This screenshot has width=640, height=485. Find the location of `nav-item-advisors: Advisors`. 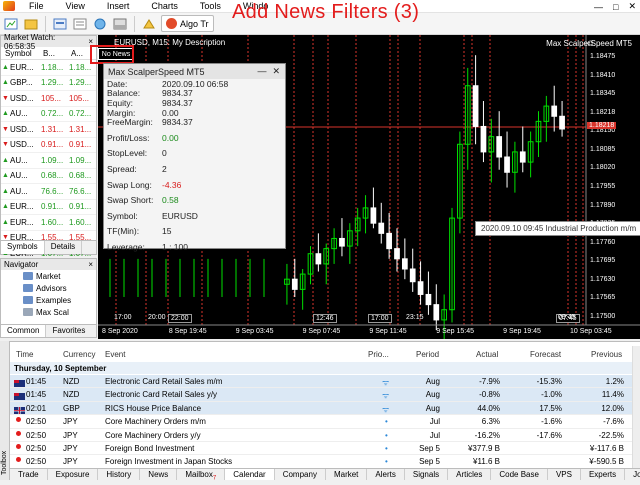

nav-item-advisors: Advisors is located at coordinates (48, 288).